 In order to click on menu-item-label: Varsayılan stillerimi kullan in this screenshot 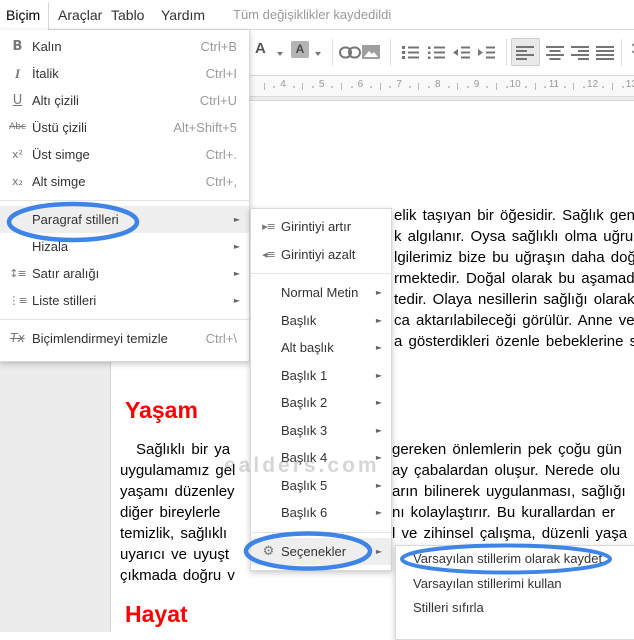, I will do `click(487, 583)`.